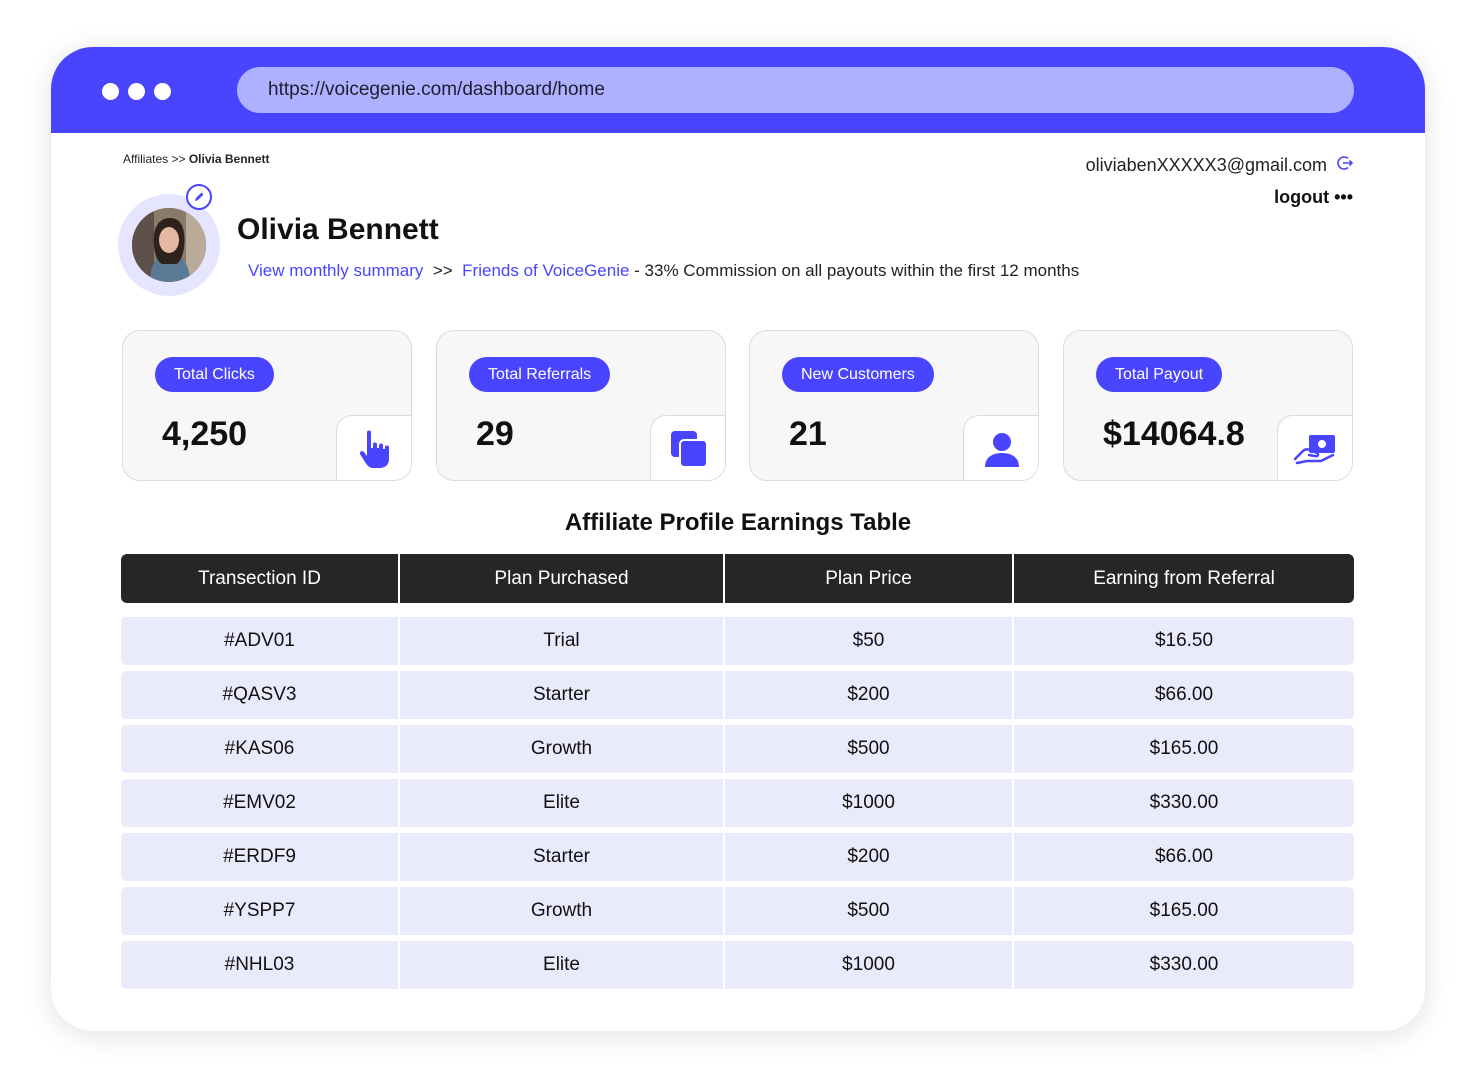 The image size is (1476, 1087). I want to click on stat-value: 4,250, so click(205, 434).